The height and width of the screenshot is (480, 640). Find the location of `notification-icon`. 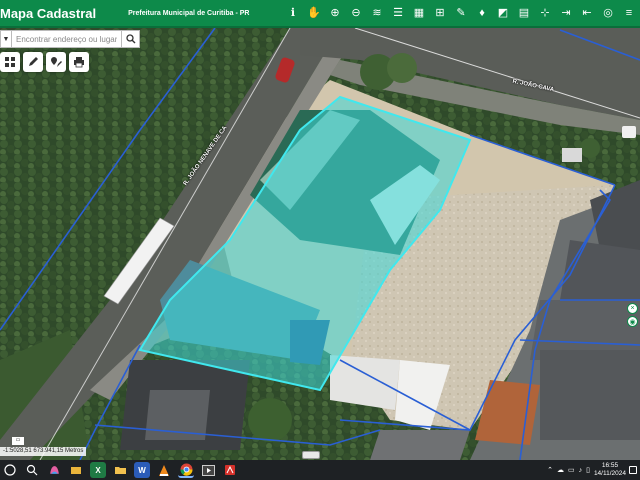

notification-icon is located at coordinates (633, 470).